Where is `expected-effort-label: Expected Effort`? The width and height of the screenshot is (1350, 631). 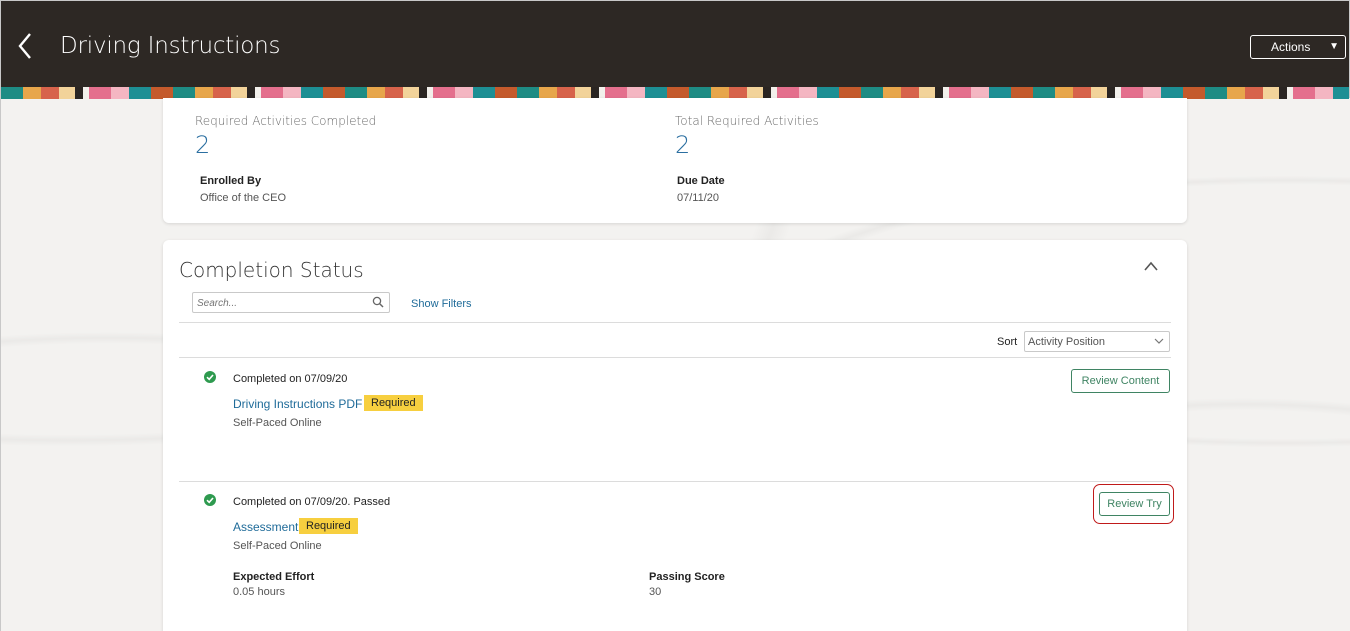
expected-effort-label: Expected Effort is located at coordinates (274, 577).